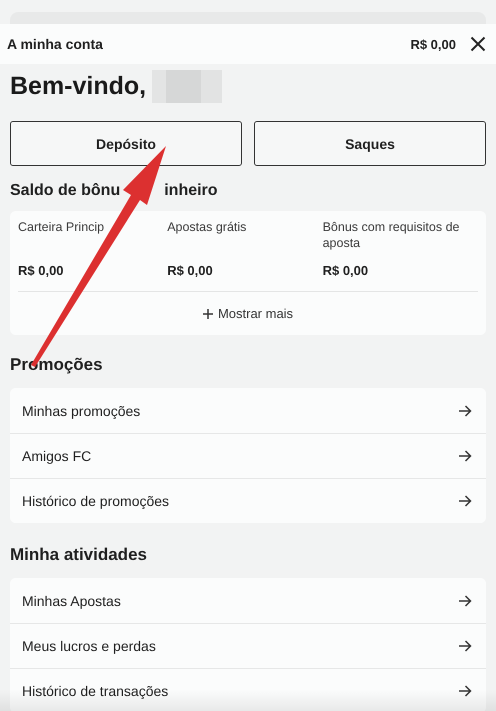  What do you see at coordinates (65, 191) in the screenshot?
I see `section-heading: Saldo de bônu` at bounding box center [65, 191].